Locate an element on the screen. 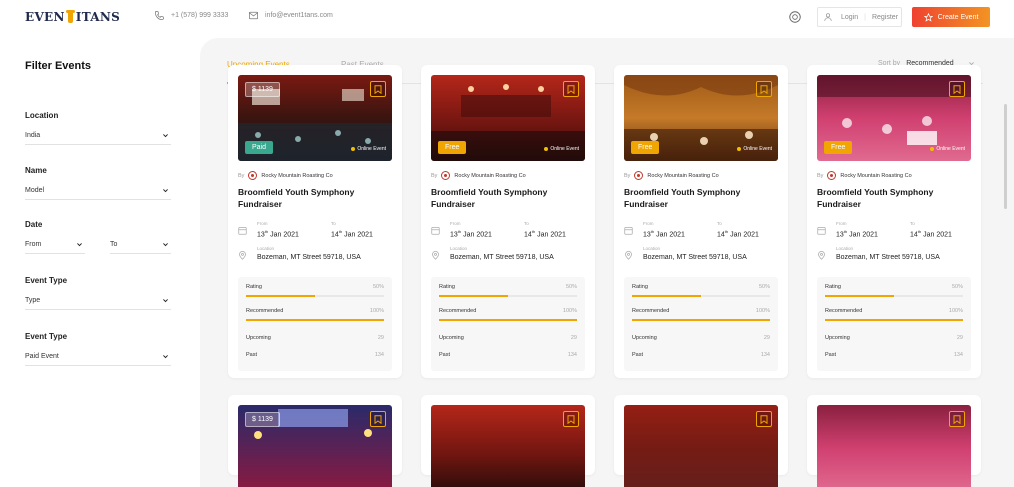  phone-contact: +1 (578) 999 3333 is located at coordinates (191, 15).